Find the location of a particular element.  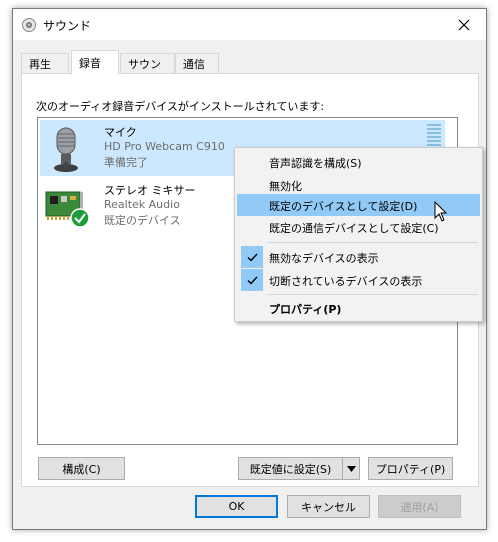

ok-button: OK is located at coordinates (236, 506).